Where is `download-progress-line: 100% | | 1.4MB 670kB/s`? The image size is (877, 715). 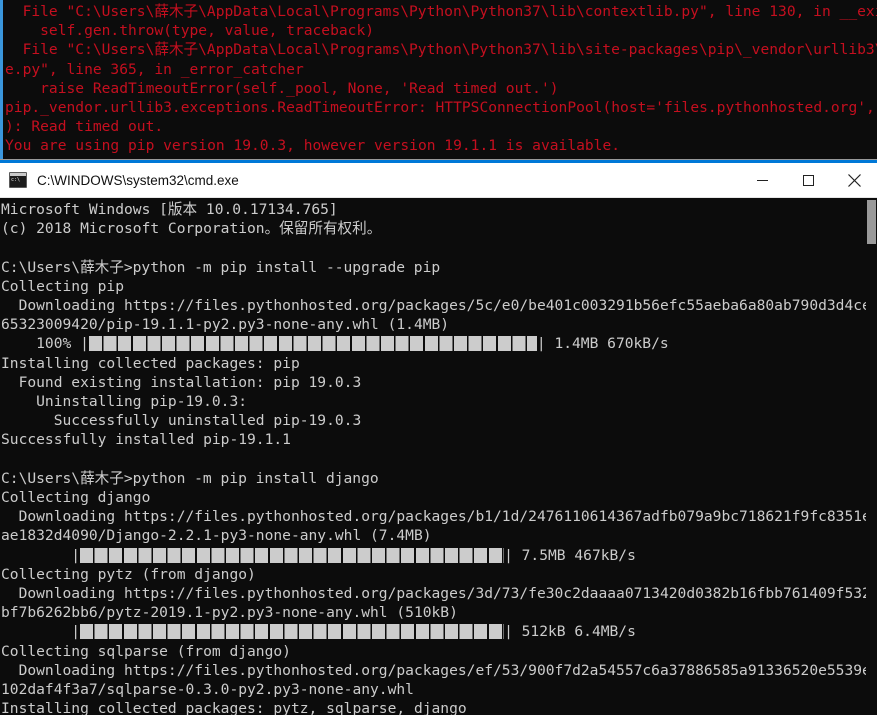
download-progress-line: 100% | | 1.4MB 670kB/s is located at coordinates (434, 343).